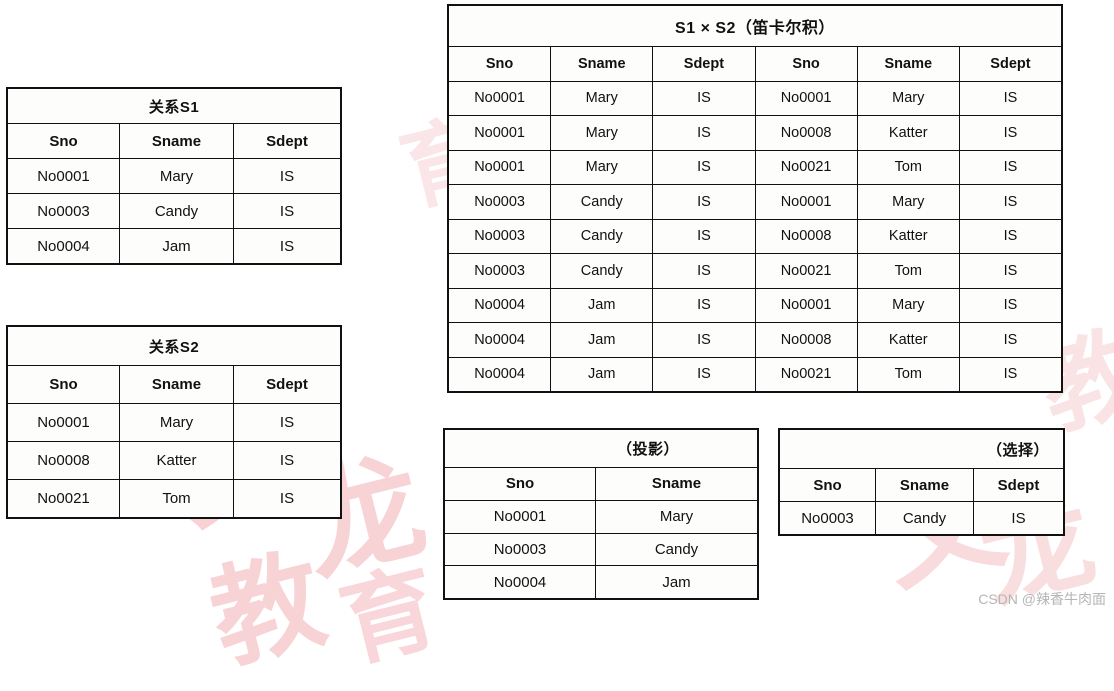  What do you see at coordinates (1017, 450) in the screenshot?
I see `selection-title: （选择）` at bounding box center [1017, 450].